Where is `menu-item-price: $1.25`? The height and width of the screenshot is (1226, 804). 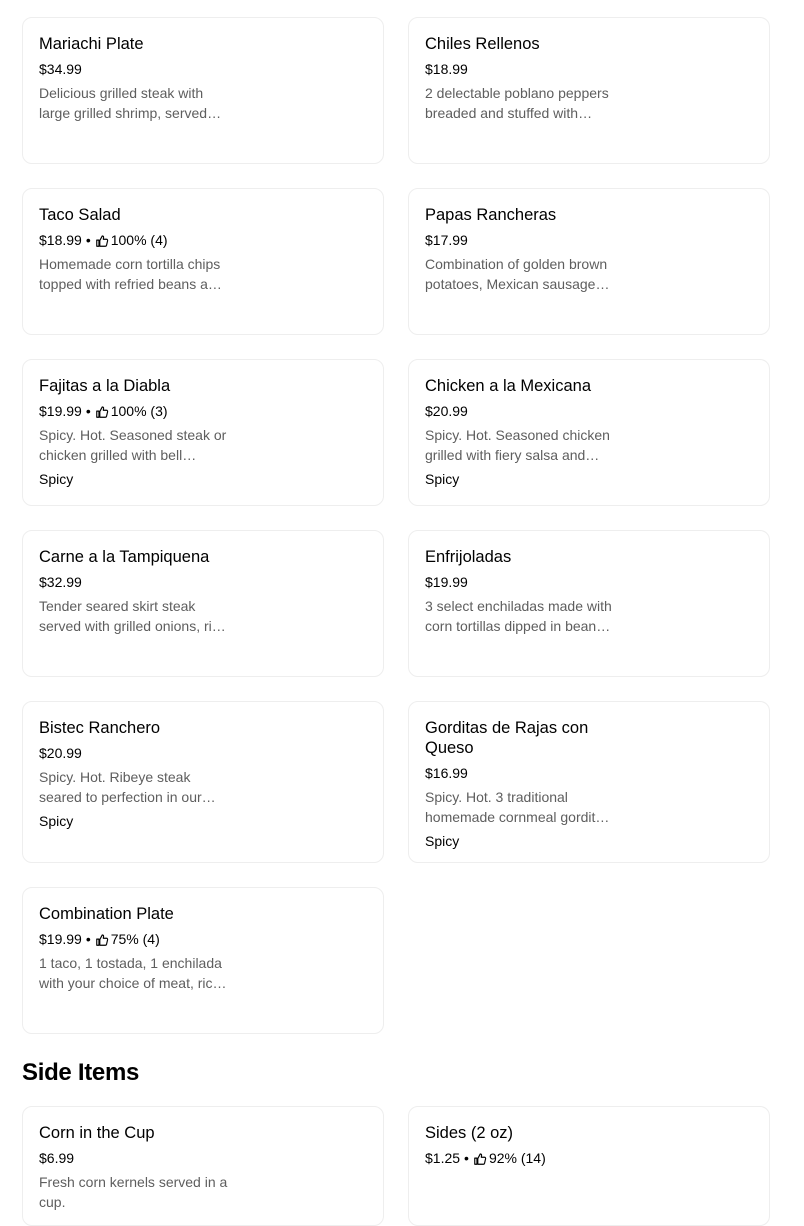
menu-item-price: $1.25 is located at coordinates (443, 1158).